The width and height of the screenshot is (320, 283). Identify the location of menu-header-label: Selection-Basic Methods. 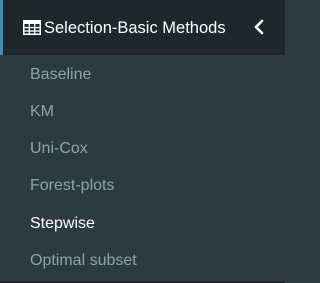
(135, 28).